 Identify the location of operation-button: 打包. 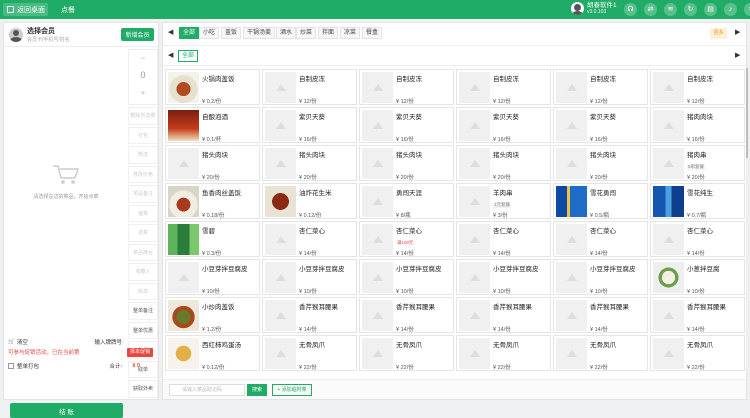
(143, 135).